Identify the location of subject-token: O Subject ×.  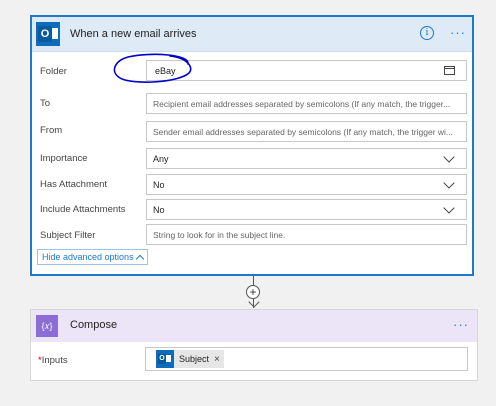
(190, 359).